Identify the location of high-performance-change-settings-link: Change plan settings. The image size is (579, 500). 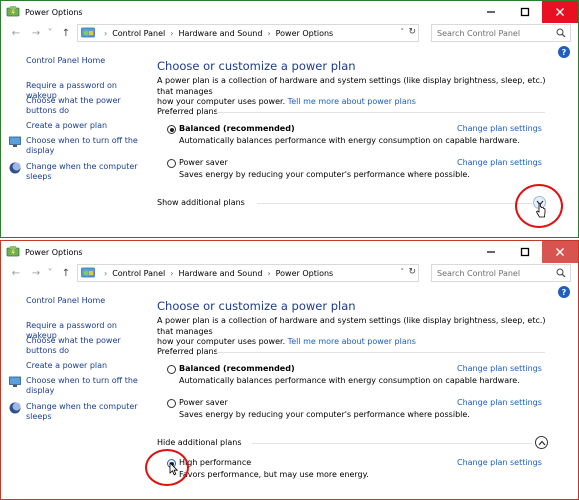
(499, 462).